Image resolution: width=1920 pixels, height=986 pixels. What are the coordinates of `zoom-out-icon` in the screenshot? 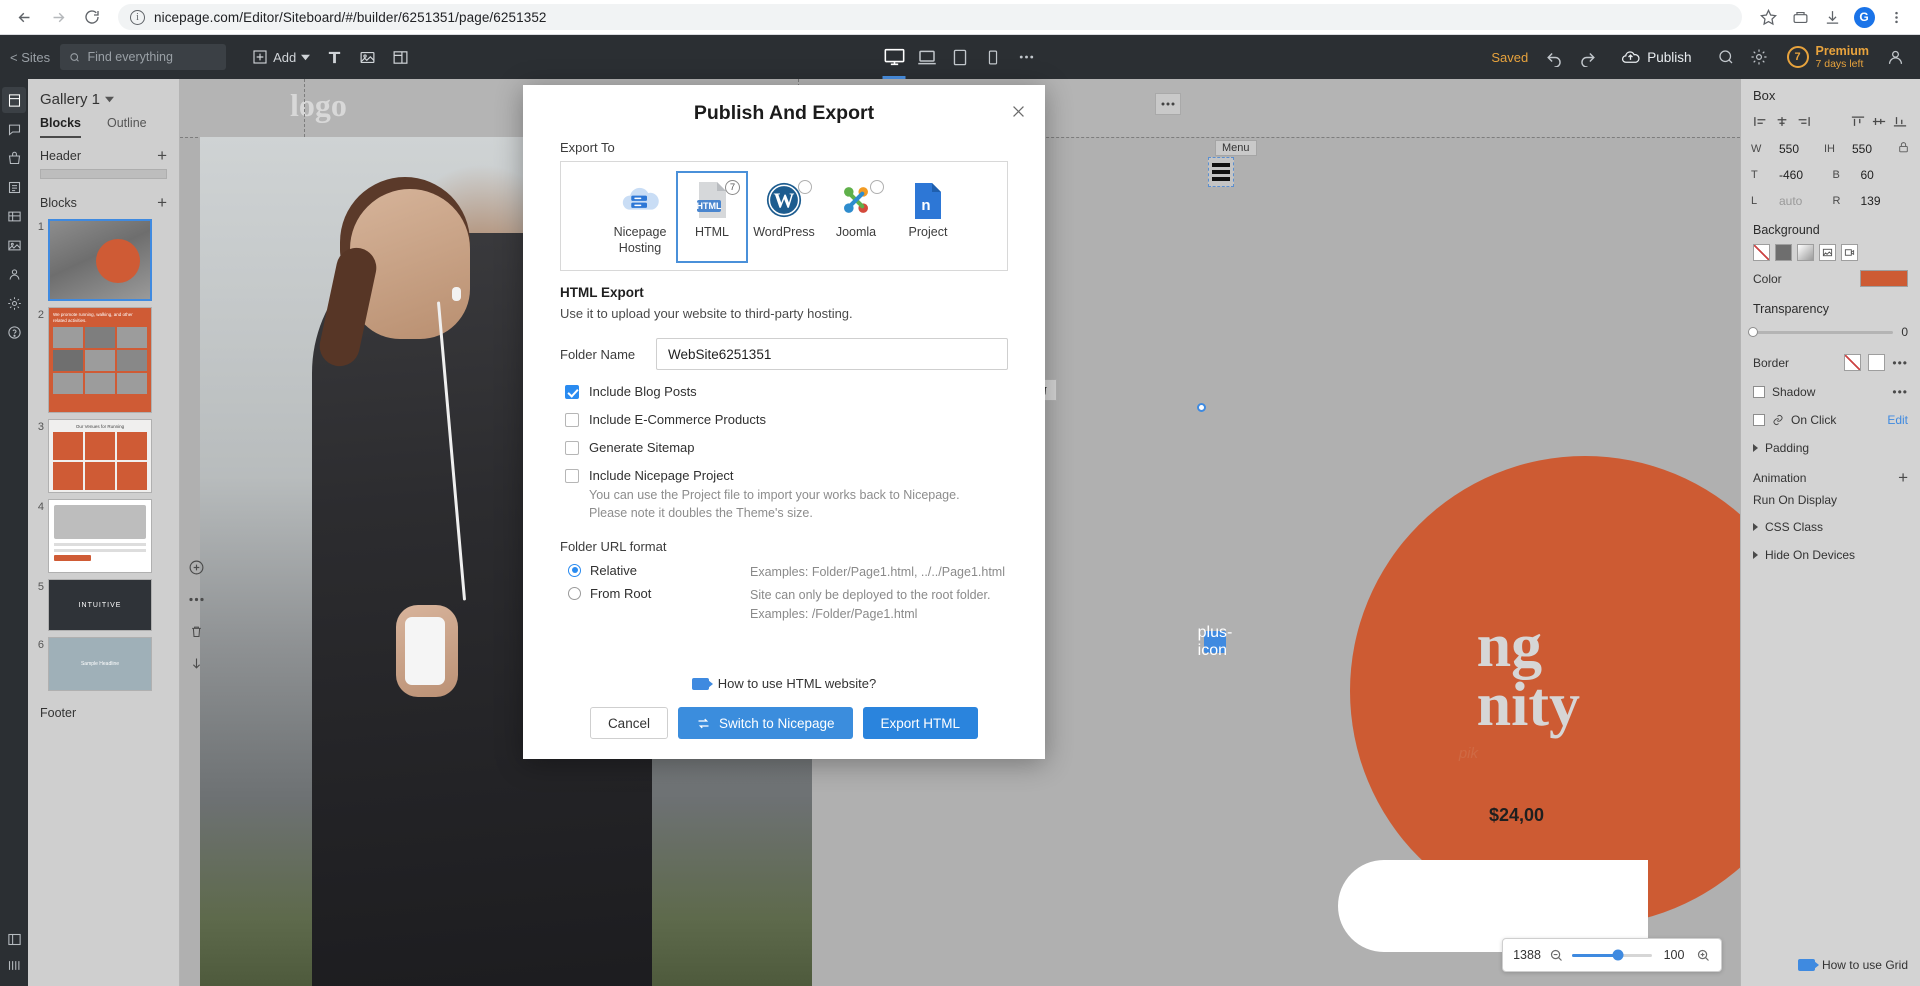 It's located at (1556, 955).